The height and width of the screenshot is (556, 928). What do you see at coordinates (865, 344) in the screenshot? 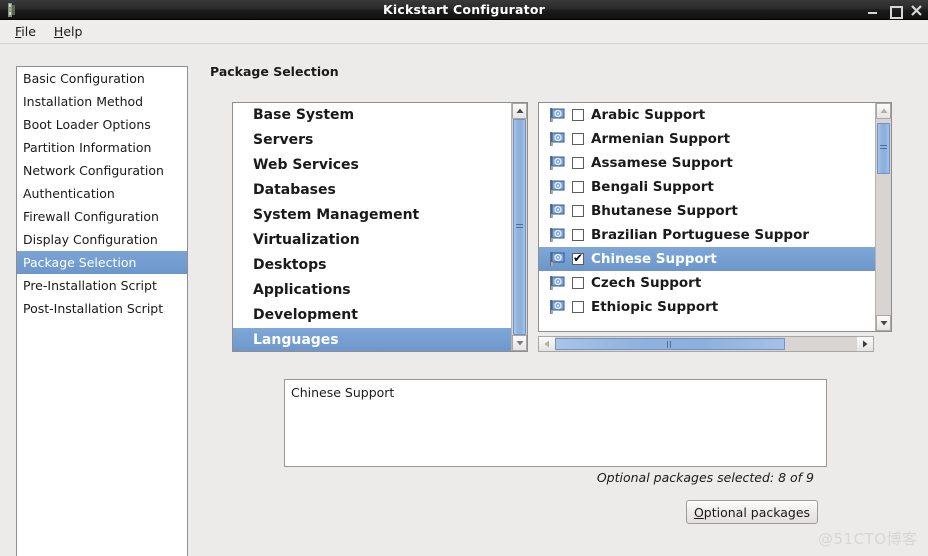
I see `scroll-right-icon` at bounding box center [865, 344].